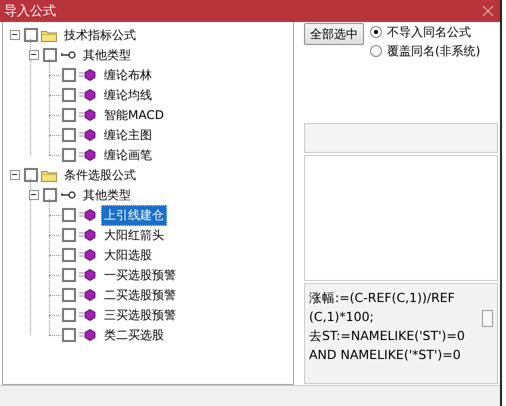 This screenshot has width=506, height=406. Describe the element at coordinates (140, 315) in the screenshot. I see `tree-item: 三买选股预警` at that location.